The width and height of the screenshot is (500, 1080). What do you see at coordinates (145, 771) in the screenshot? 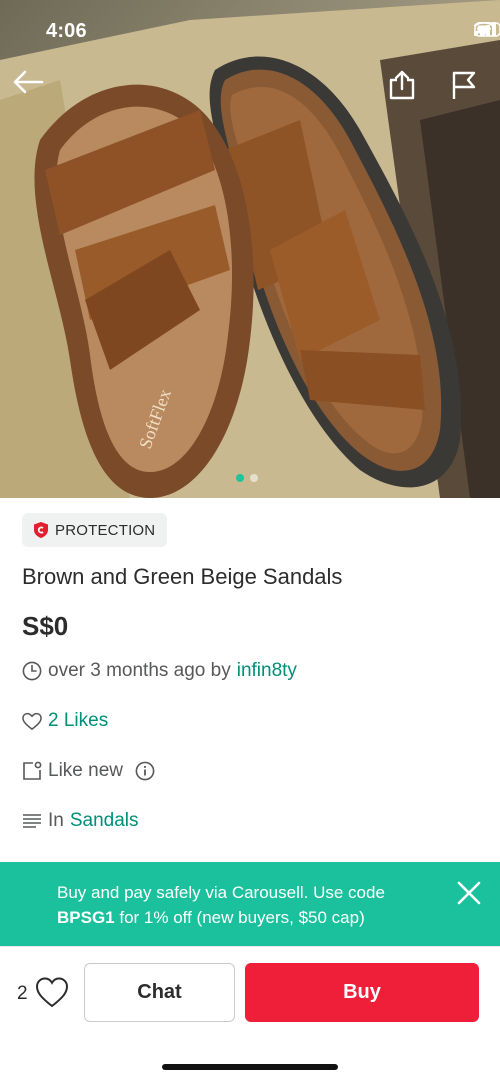
I see `info-icon` at bounding box center [145, 771].